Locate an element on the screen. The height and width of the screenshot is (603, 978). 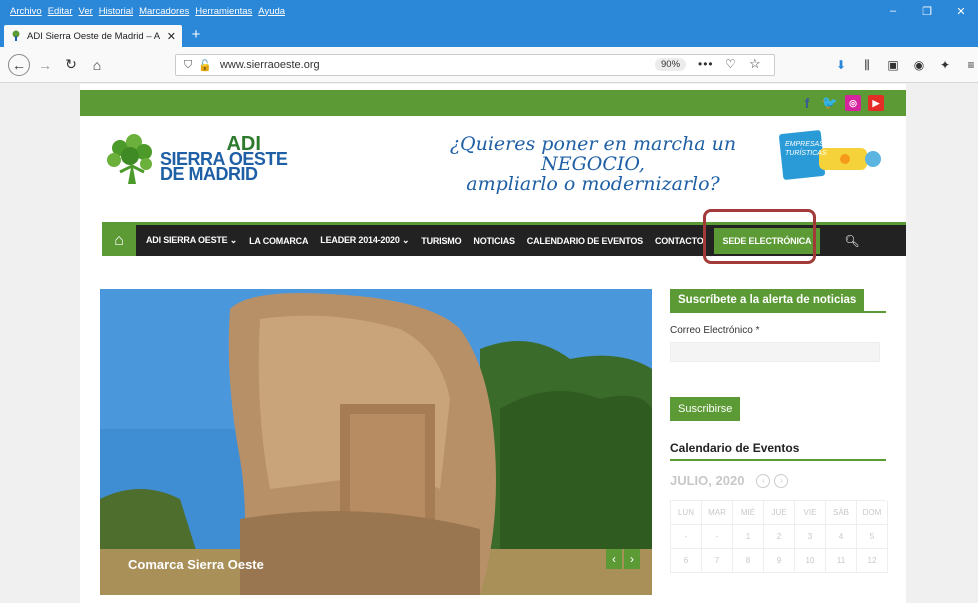
facebook-icon: f is located at coordinates (807, 103).